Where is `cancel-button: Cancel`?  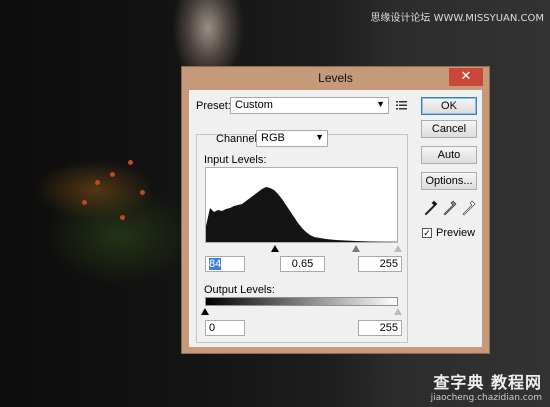
cancel-button: Cancel is located at coordinates (449, 129).